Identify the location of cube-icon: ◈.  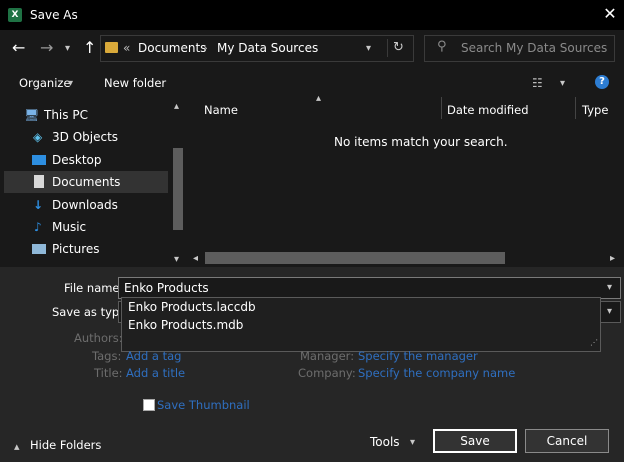
(38, 137).